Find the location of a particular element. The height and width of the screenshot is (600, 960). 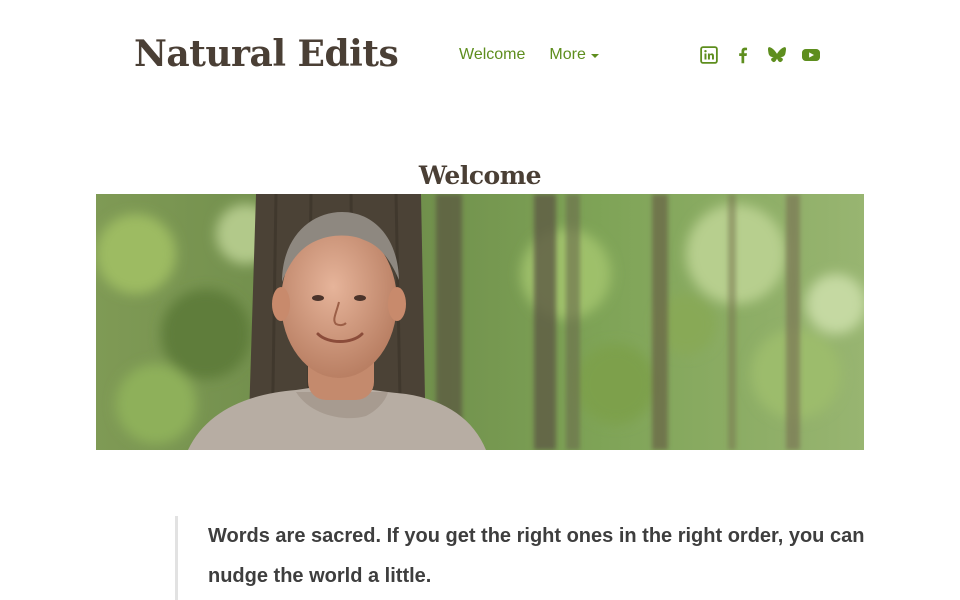

caret-down-icon is located at coordinates (594, 56).